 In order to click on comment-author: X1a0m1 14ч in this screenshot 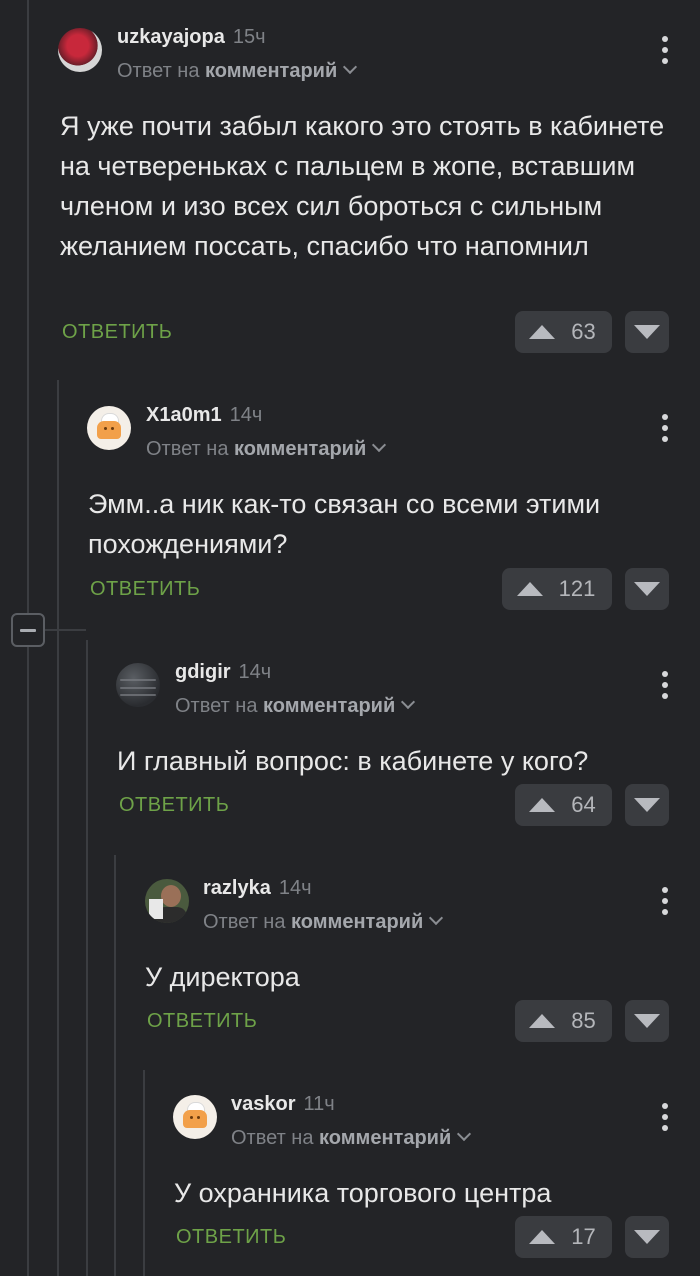, I will do `click(204, 415)`.